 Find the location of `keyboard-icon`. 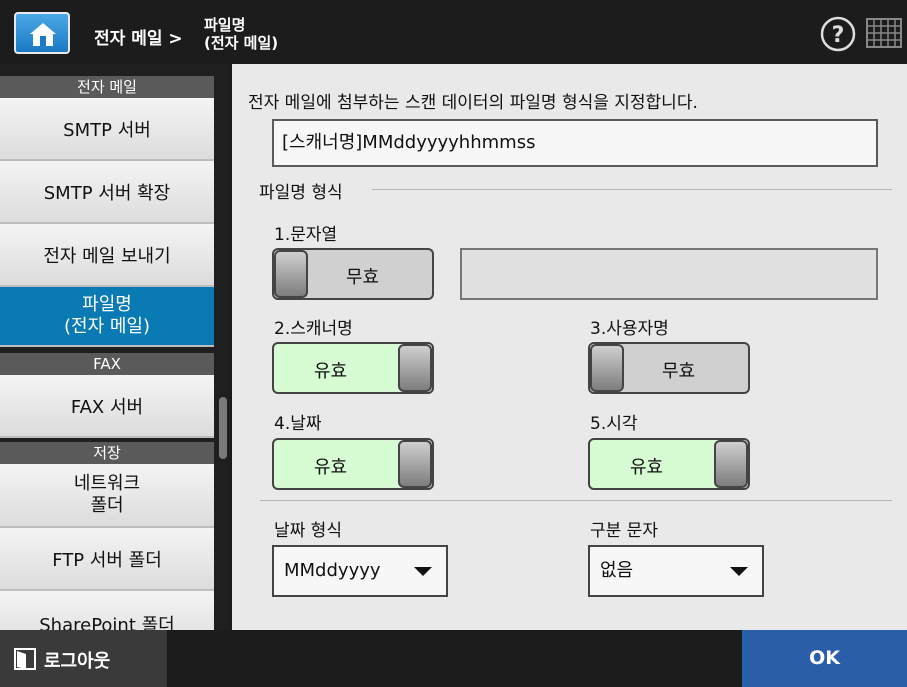

keyboard-icon is located at coordinates (884, 33).